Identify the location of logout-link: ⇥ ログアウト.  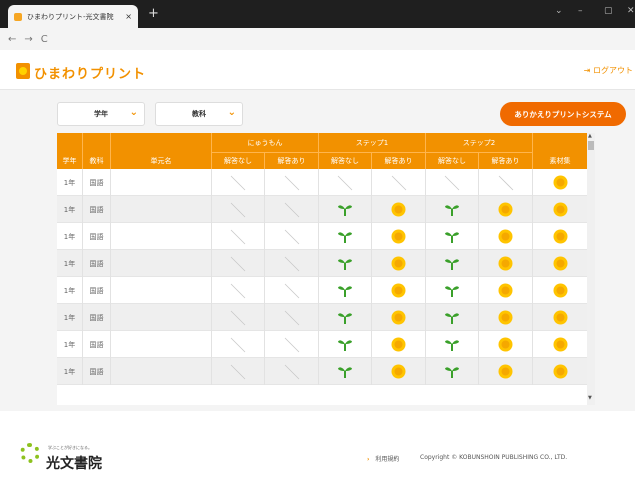
(608, 70).